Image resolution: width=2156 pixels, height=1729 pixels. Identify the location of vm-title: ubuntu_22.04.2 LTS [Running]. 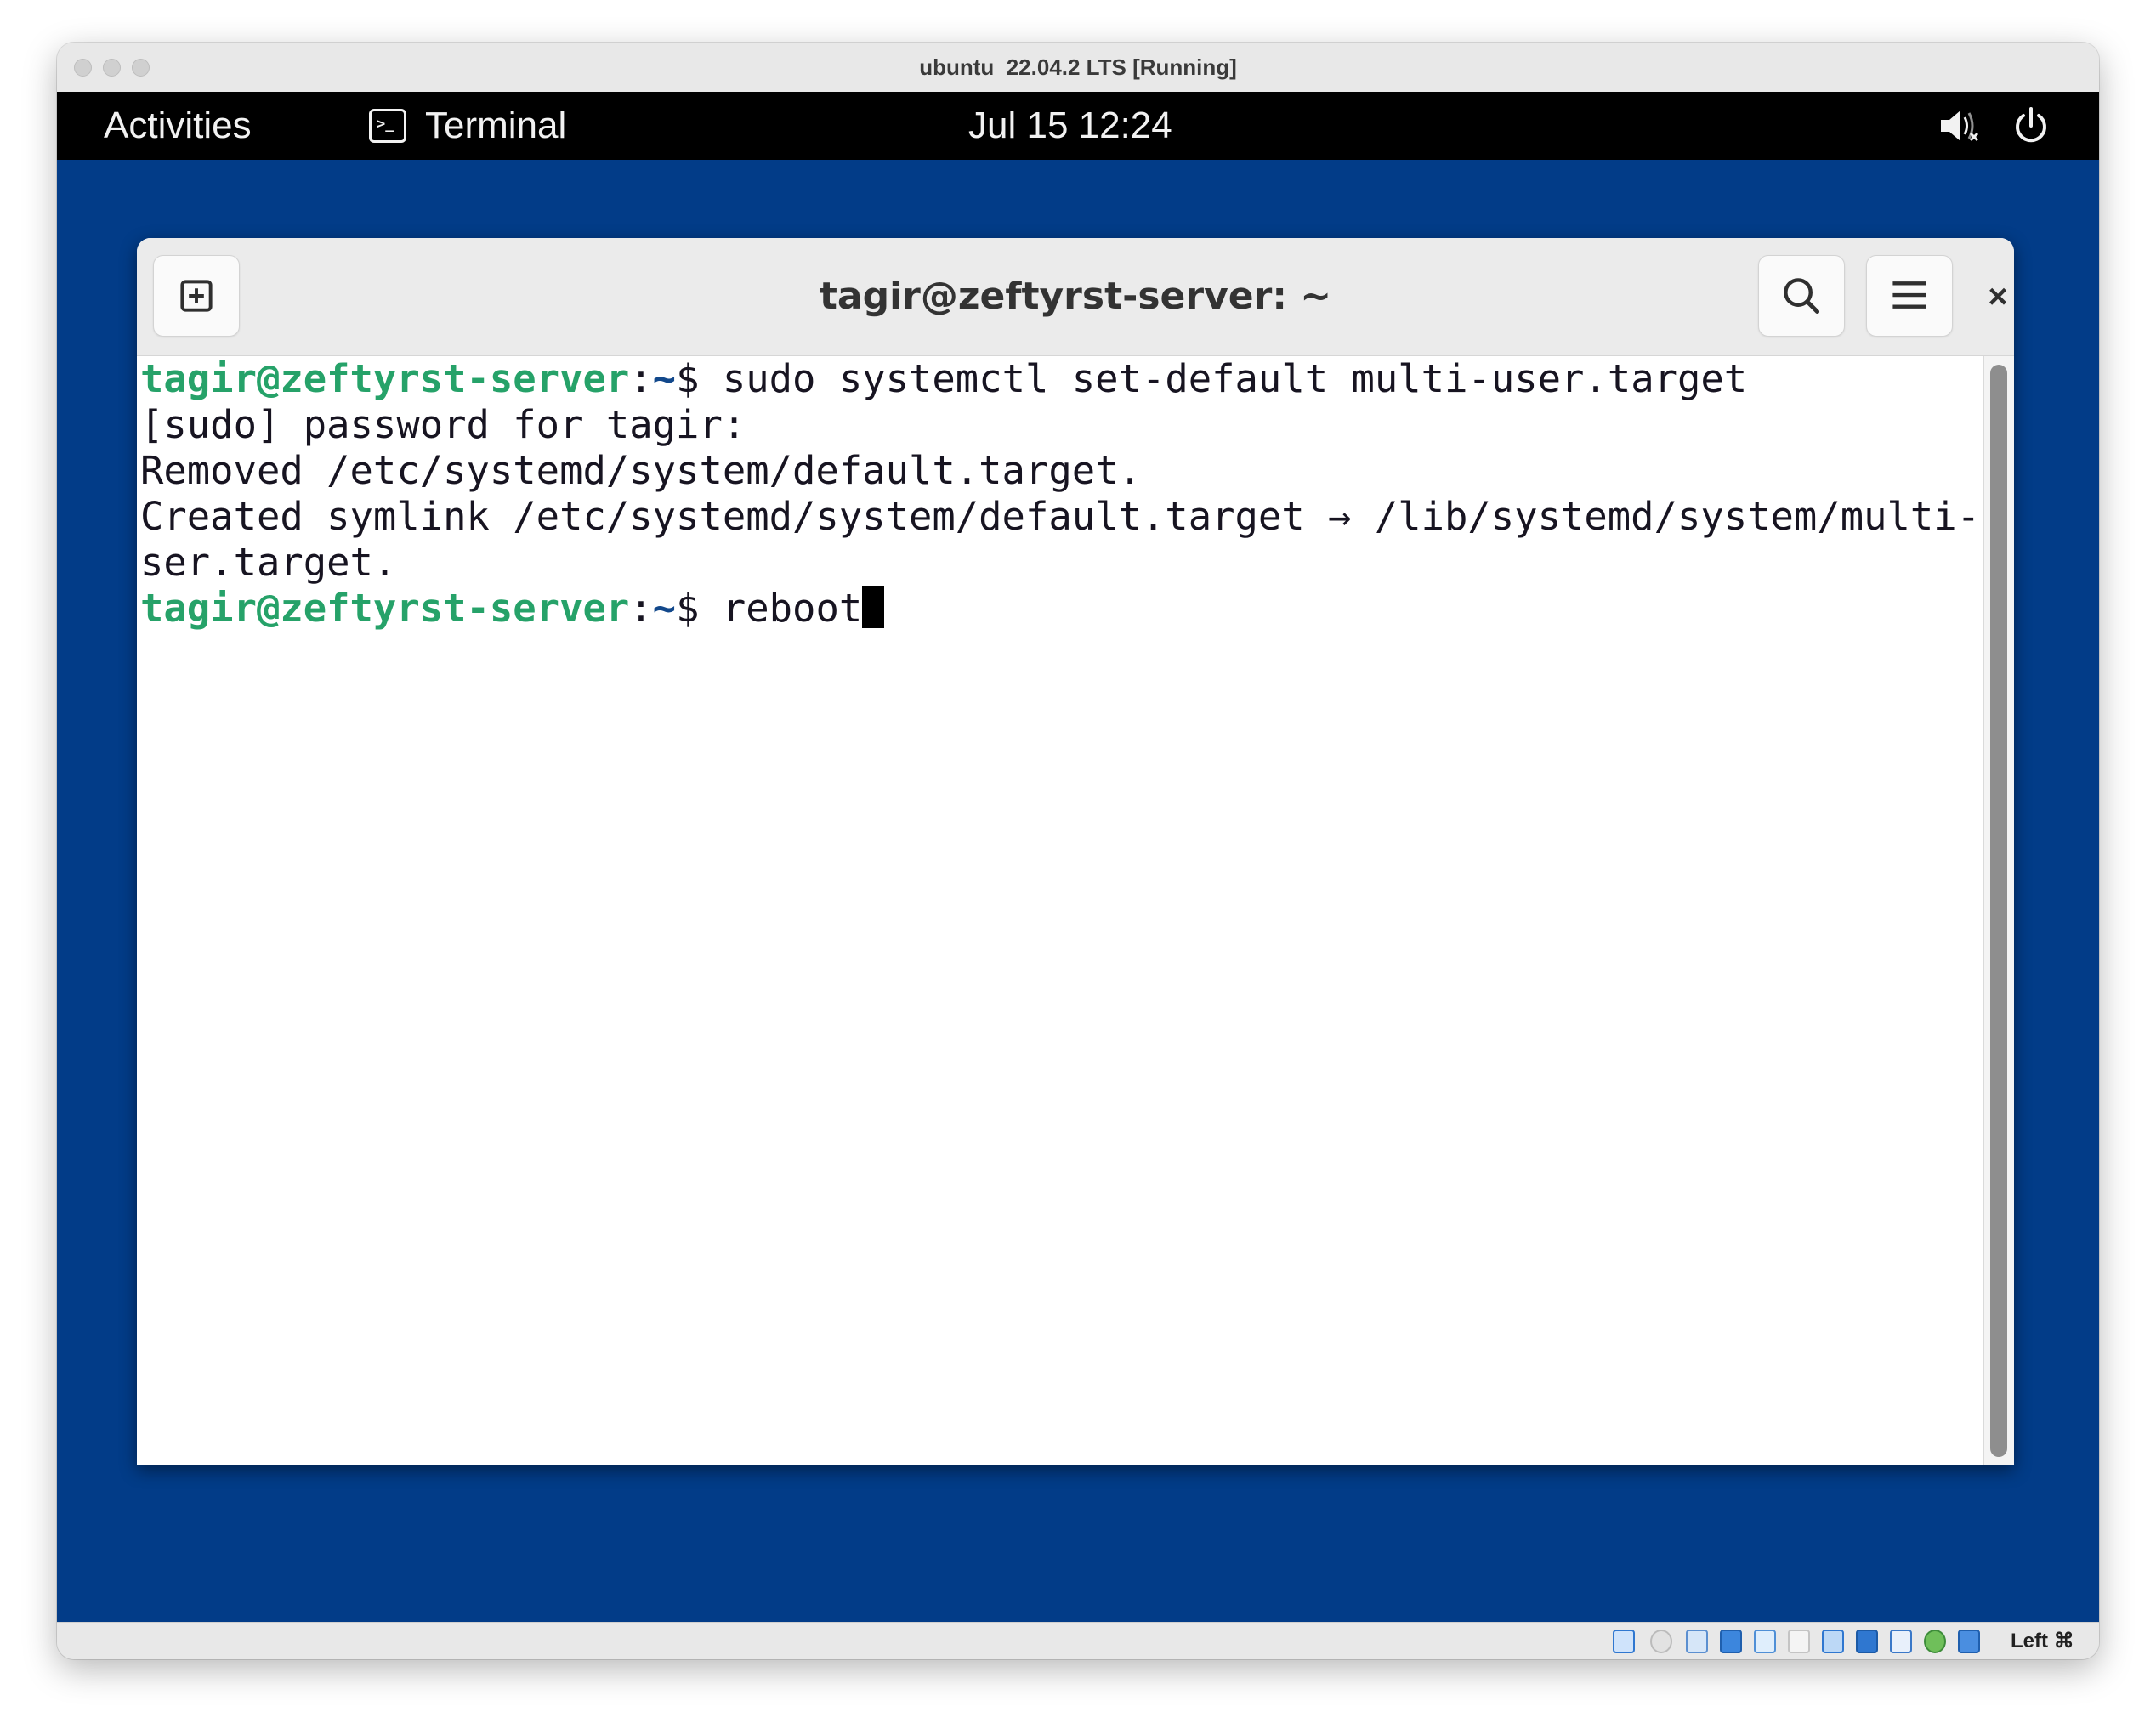
(1078, 67).